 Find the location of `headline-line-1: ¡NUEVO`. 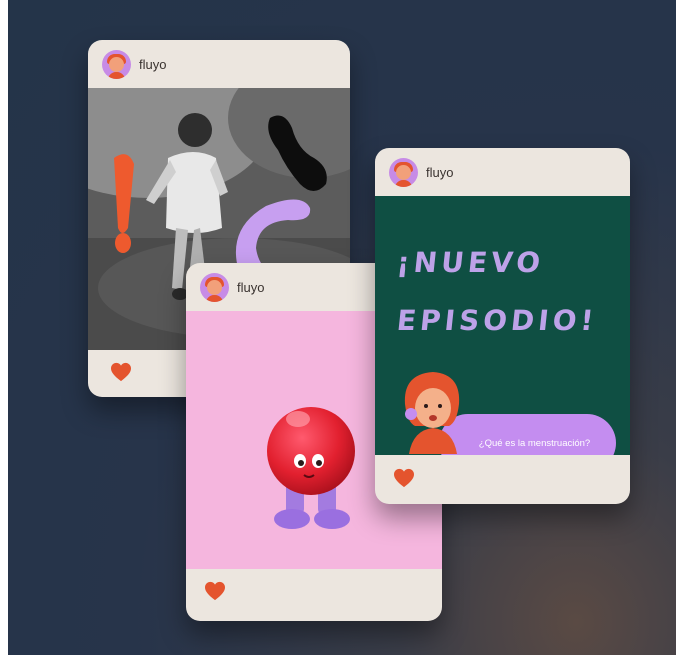

headline-line-1: ¡NUEVO is located at coordinates (470, 262).